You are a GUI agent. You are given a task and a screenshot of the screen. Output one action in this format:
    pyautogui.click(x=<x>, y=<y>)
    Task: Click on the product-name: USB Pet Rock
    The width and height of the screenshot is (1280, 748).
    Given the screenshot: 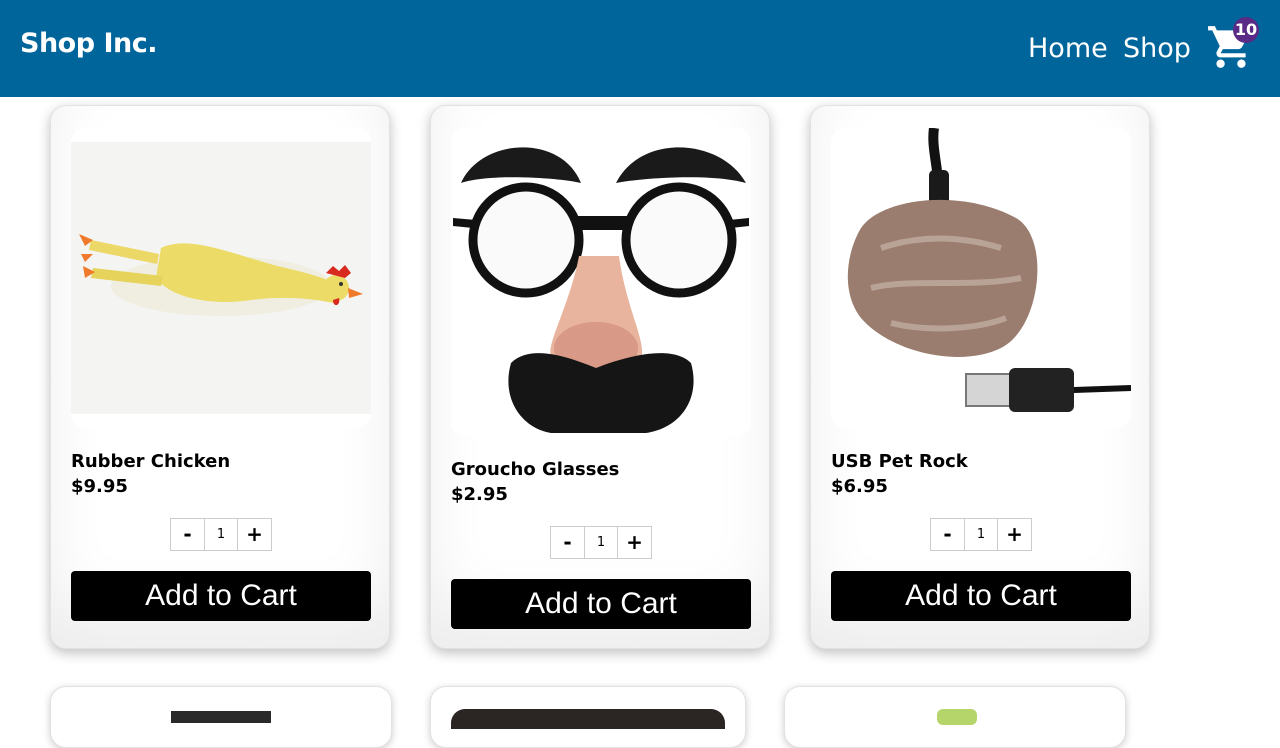 What is the action you would take?
    pyautogui.click(x=899, y=461)
    